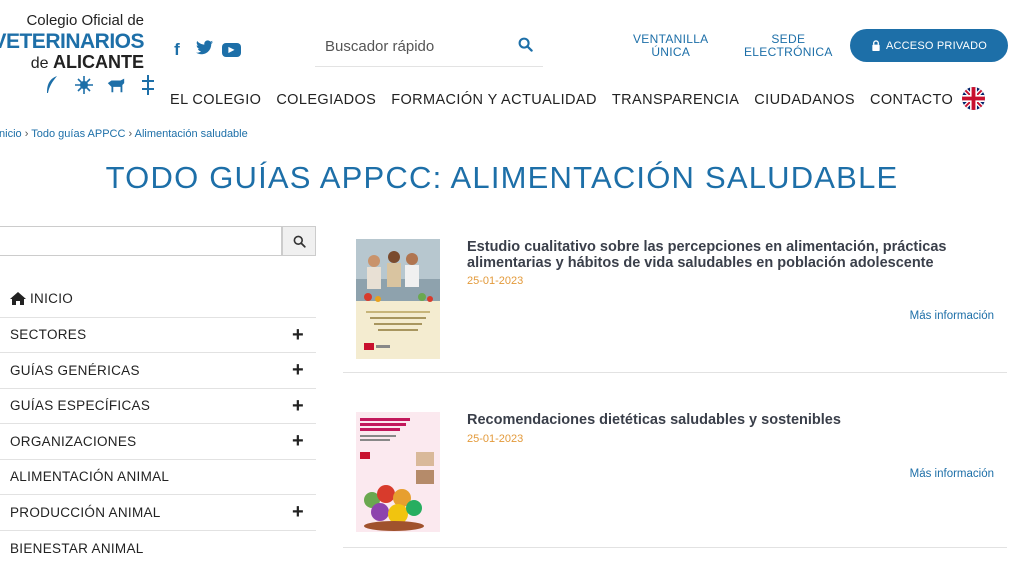 This screenshot has height=564, width=1024. What do you see at coordinates (191, 134) in the screenshot?
I see `breadcrumb-current: Alimentación saludable` at bounding box center [191, 134].